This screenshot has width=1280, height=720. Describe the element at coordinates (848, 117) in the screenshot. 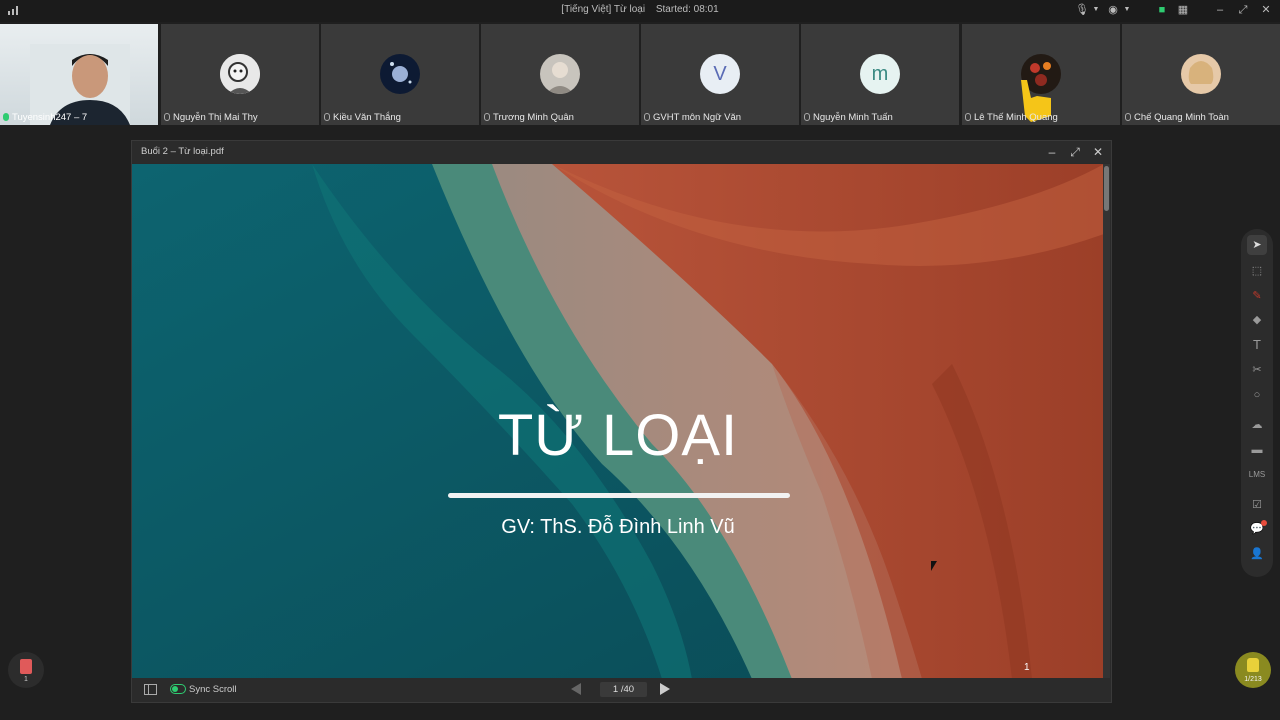

I see `participant-name: Nguyễn Minh Tuấn` at that location.